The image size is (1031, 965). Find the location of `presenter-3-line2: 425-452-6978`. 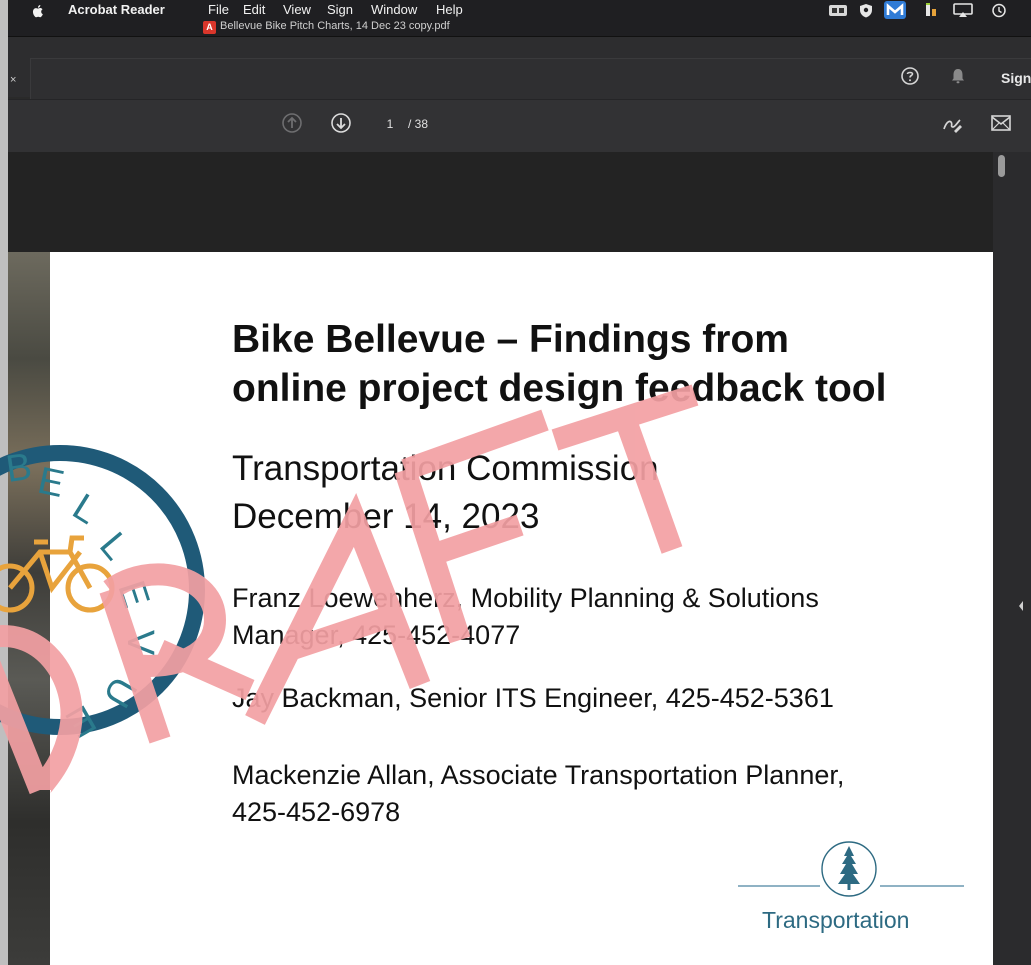

presenter-3-line2: 425-452-6978 is located at coordinates (316, 812).